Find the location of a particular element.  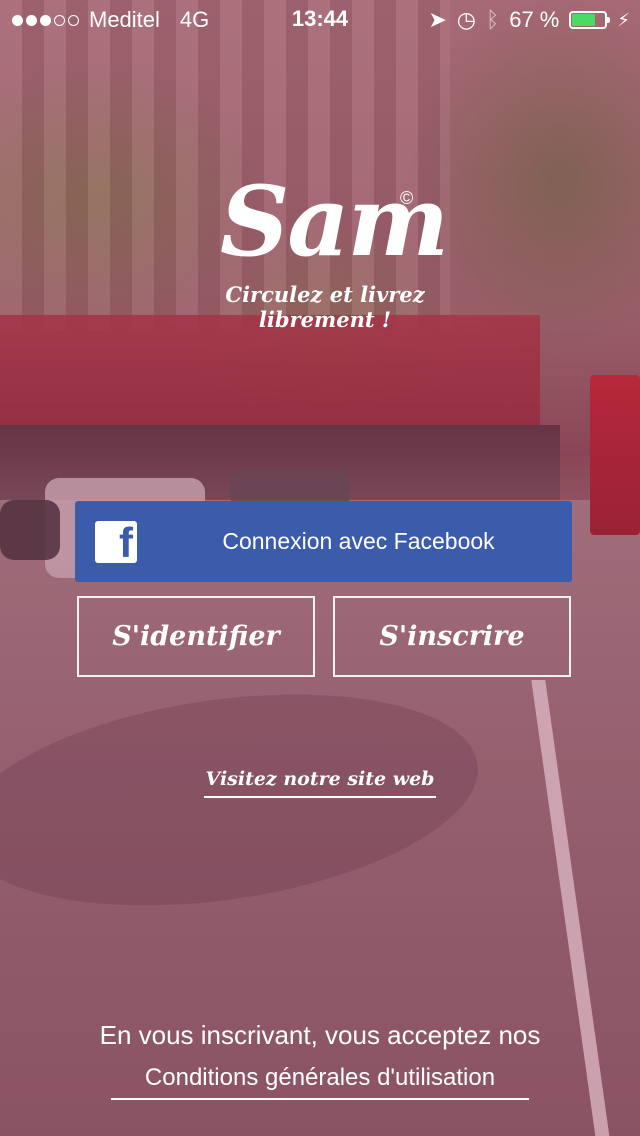

facebook-login-button: f Connexion avec Facebook is located at coordinates (323, 541).